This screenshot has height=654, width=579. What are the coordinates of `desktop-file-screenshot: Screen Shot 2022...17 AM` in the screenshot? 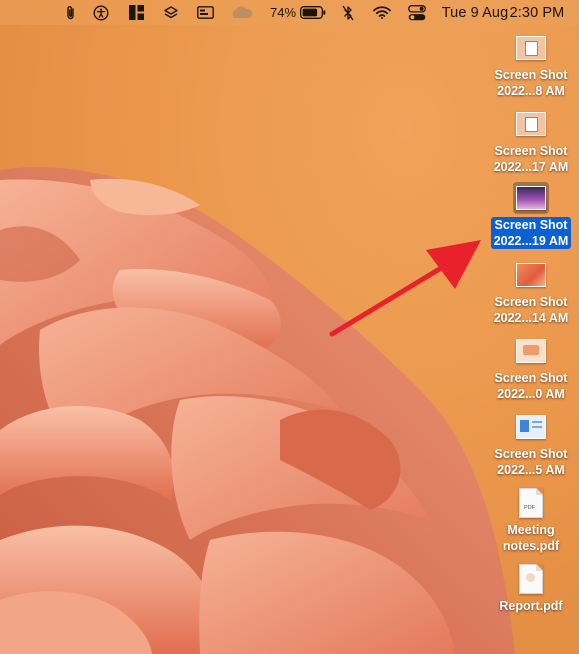 It's located at (531, 141).